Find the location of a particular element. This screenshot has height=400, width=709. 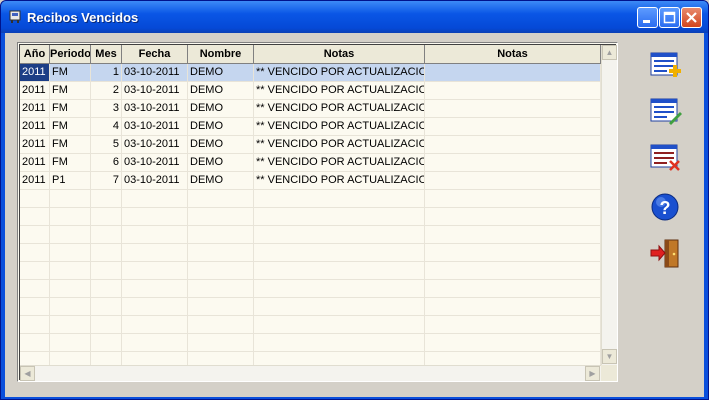

exit-button is located at coordinates (665, 253).